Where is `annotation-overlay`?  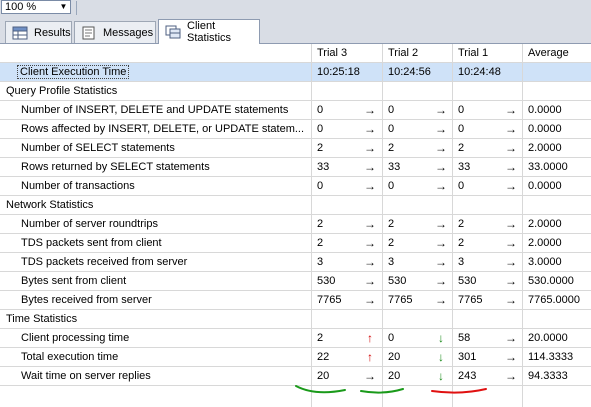 annotation-overlay is located at coordinates (391, 389).